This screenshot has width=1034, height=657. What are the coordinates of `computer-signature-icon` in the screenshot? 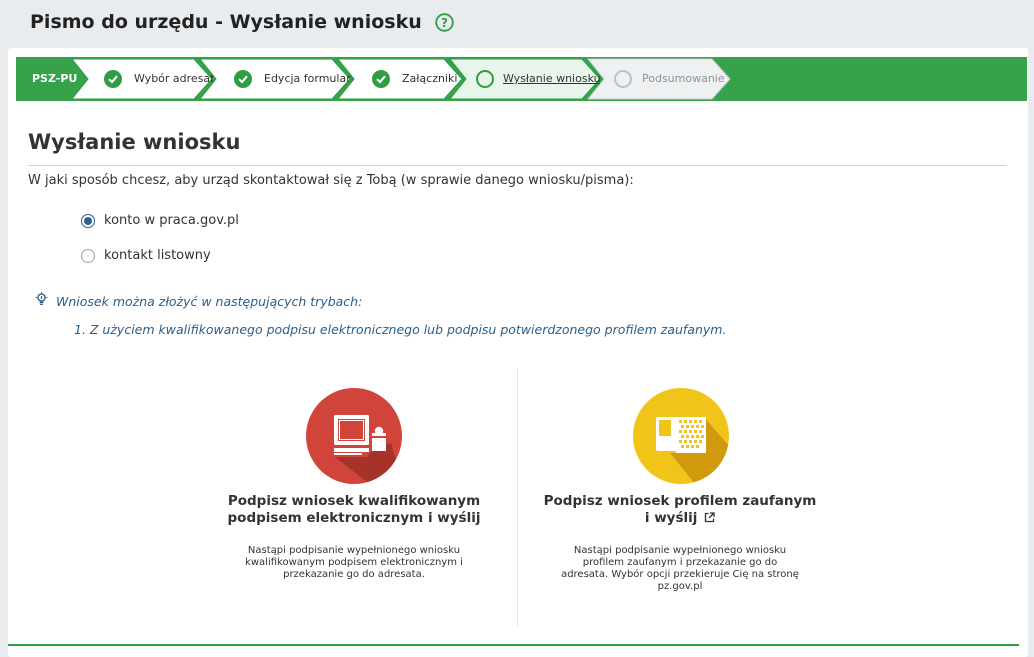 It's located at (354, 436).